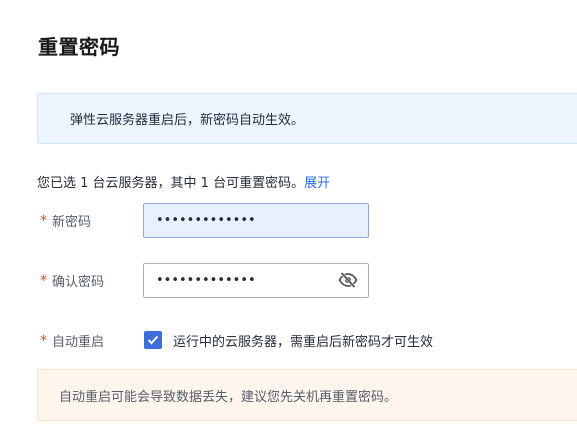  Describe the element at coordinates (307, 118) in the screenshot. I see `info-banner: 弹性云服务器重启后，新密码自动生效。` at that location.